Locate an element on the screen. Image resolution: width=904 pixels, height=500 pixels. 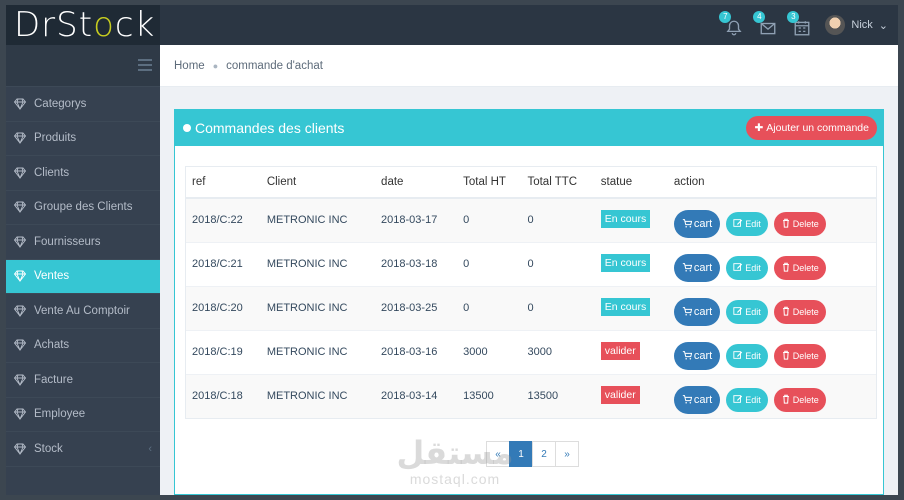
user-menu: Nick ⌄ is located at coordinates (856, 25).